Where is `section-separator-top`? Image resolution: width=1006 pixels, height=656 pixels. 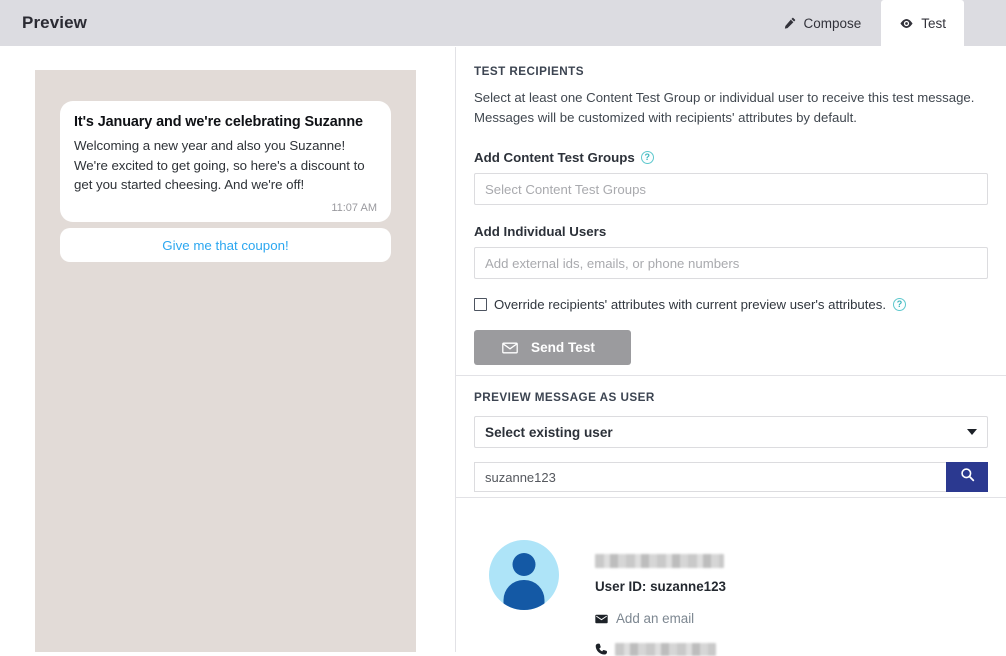 section-separator-top is located at coordinates (731, 375).